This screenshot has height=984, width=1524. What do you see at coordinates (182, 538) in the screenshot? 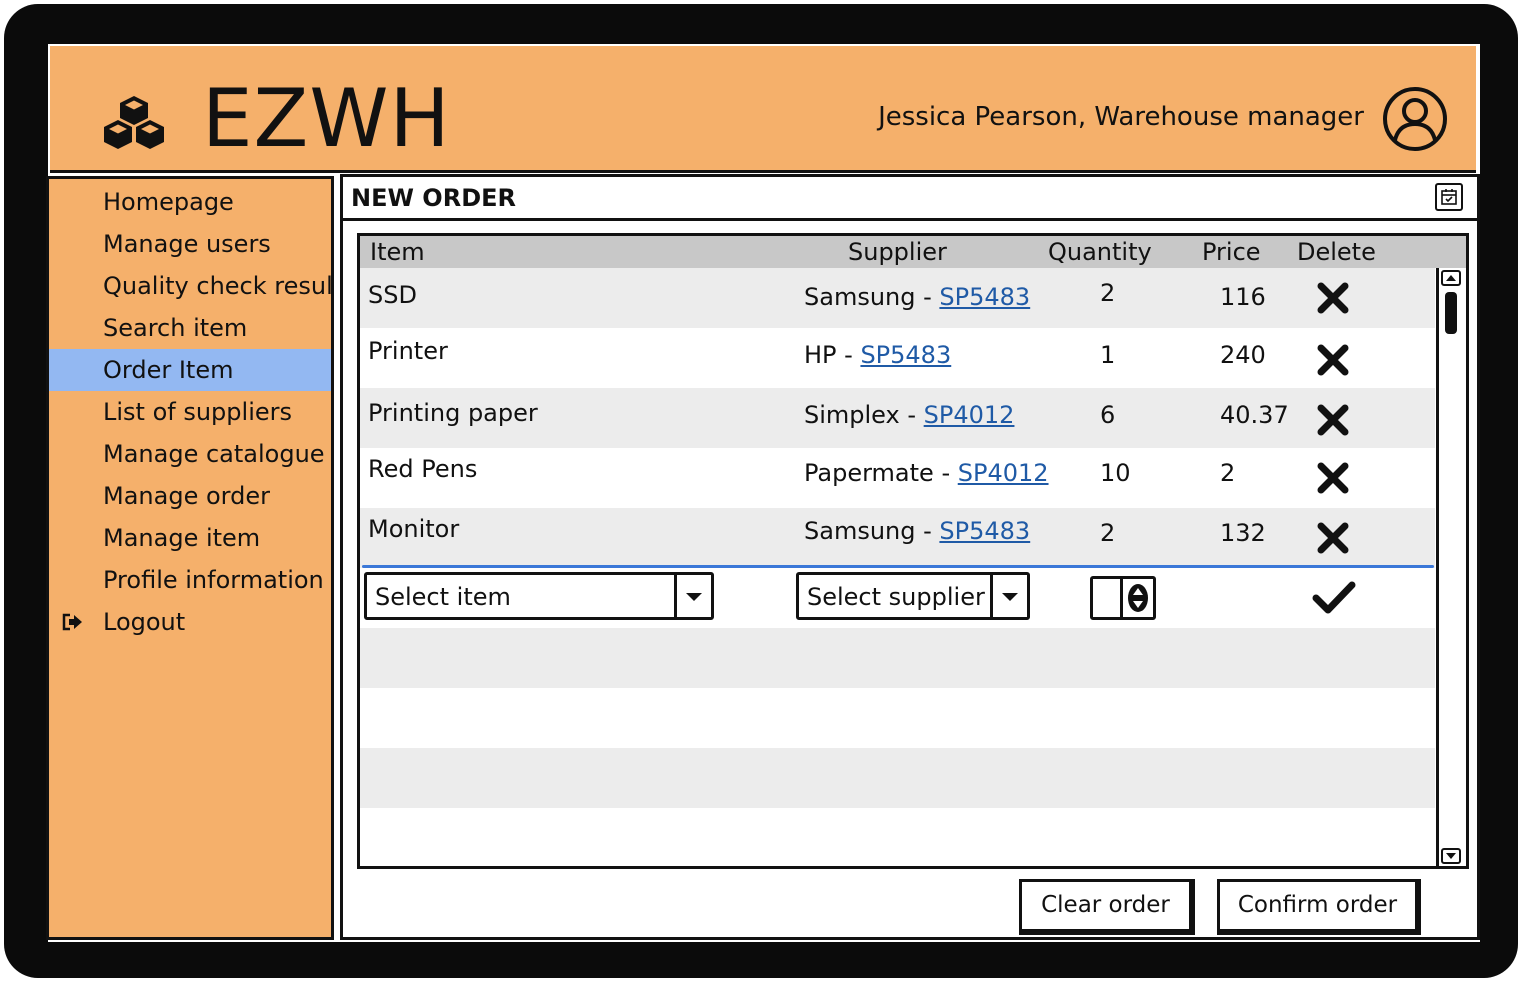
I see `nav-item-label: Manage item` at bounding box center [182, 538].